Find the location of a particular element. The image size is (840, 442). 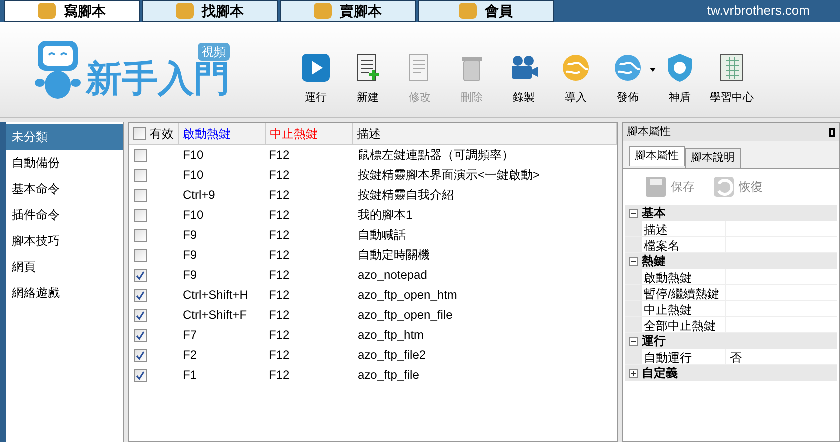

panel-tab: 腳本屬性 is located at coordinates (657, 156).